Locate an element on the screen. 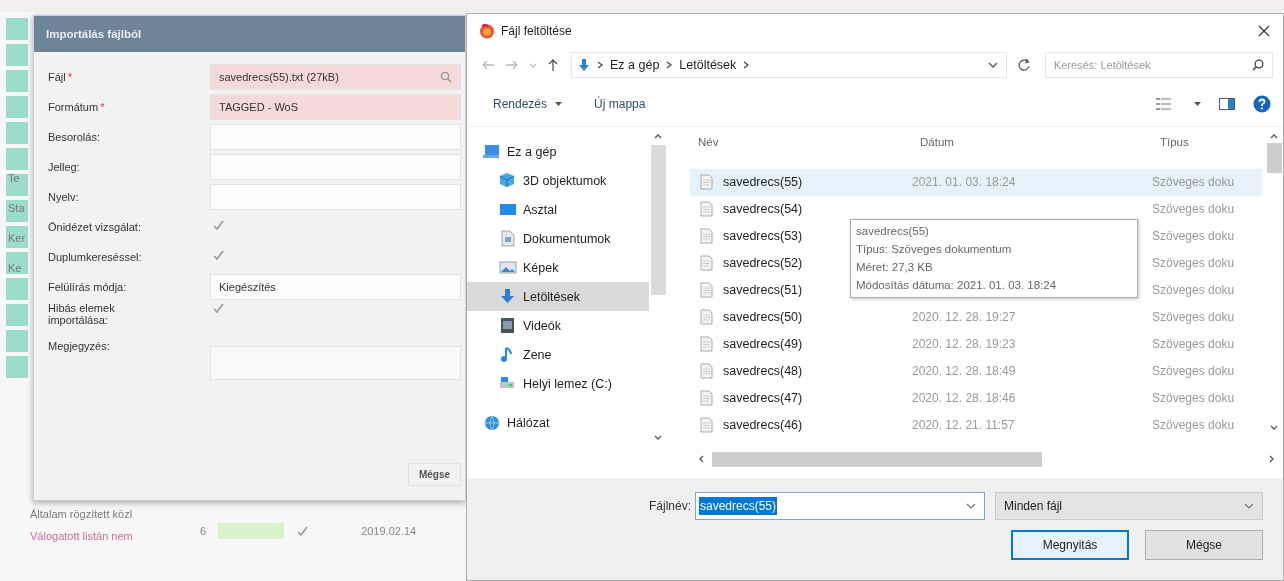  row-label: Ker is located at coordinates (16, 238).